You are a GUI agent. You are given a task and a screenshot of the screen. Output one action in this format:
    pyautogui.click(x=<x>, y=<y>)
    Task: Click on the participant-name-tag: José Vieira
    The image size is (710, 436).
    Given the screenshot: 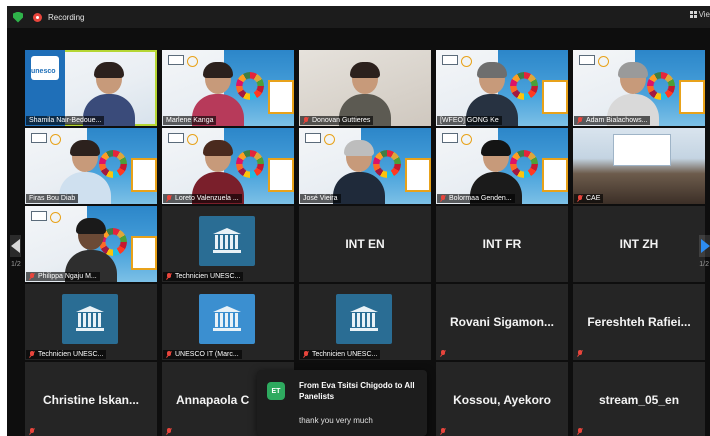 What is the action you would take?
    pyautogui.click(x=320, y=198)
    